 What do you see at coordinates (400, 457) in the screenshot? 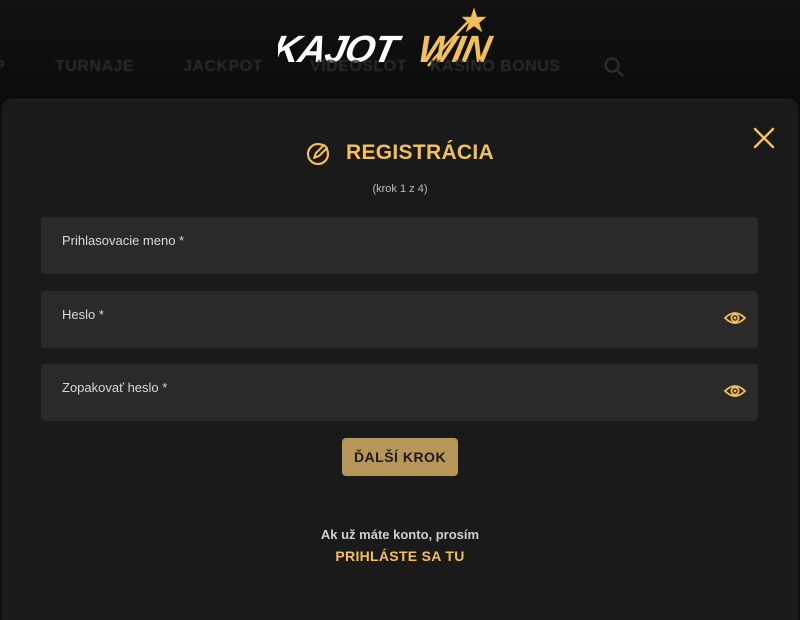
I see `next-step-button: ĎALŠÍ KROK` at bounding box center [400, 457].